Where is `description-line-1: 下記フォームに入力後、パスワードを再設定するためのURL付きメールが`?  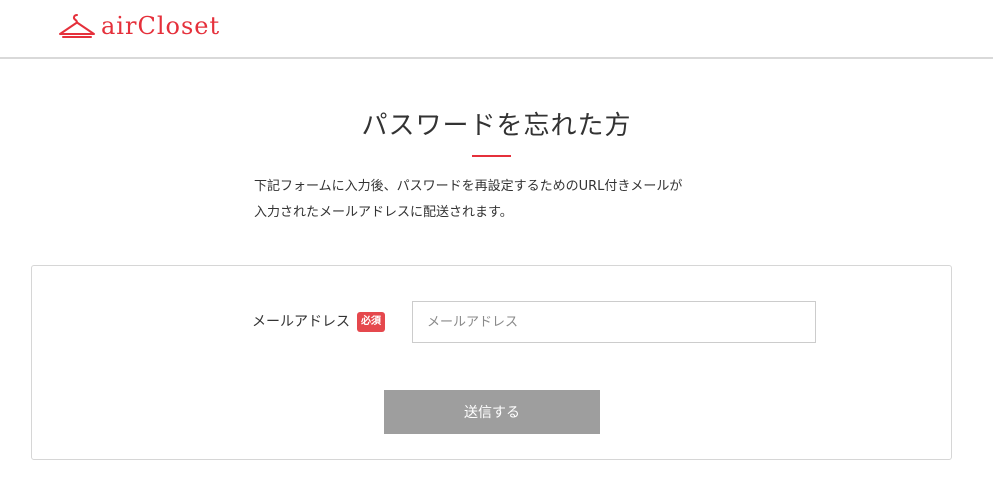 description-line-1: 下記フォームに入力後、パスワードを再設定するためのURL付きメールが is located at coordinates (468, 186).